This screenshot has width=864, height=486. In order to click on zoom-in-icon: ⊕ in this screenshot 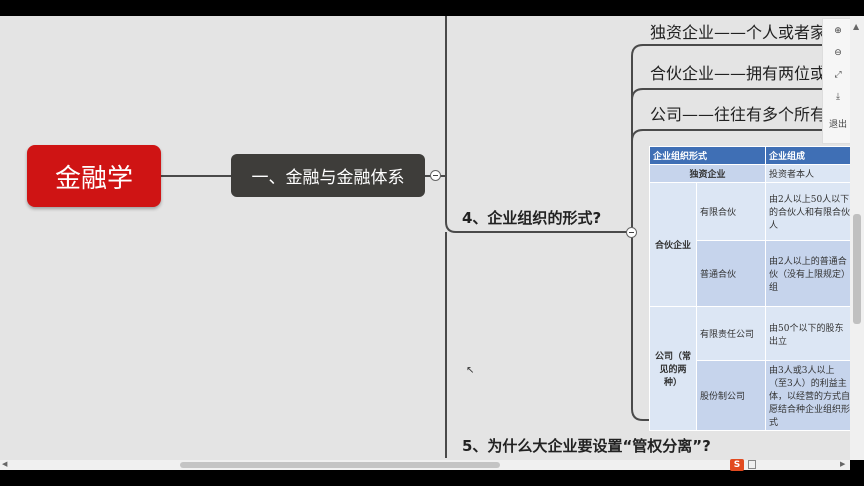, I will do `click(838, 31)`.